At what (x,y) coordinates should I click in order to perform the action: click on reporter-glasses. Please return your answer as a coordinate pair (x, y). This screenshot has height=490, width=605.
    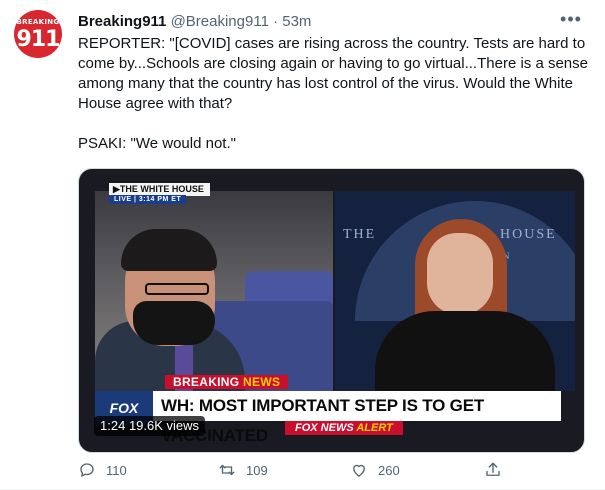
    Looking at the image, I should click on (177, 289).